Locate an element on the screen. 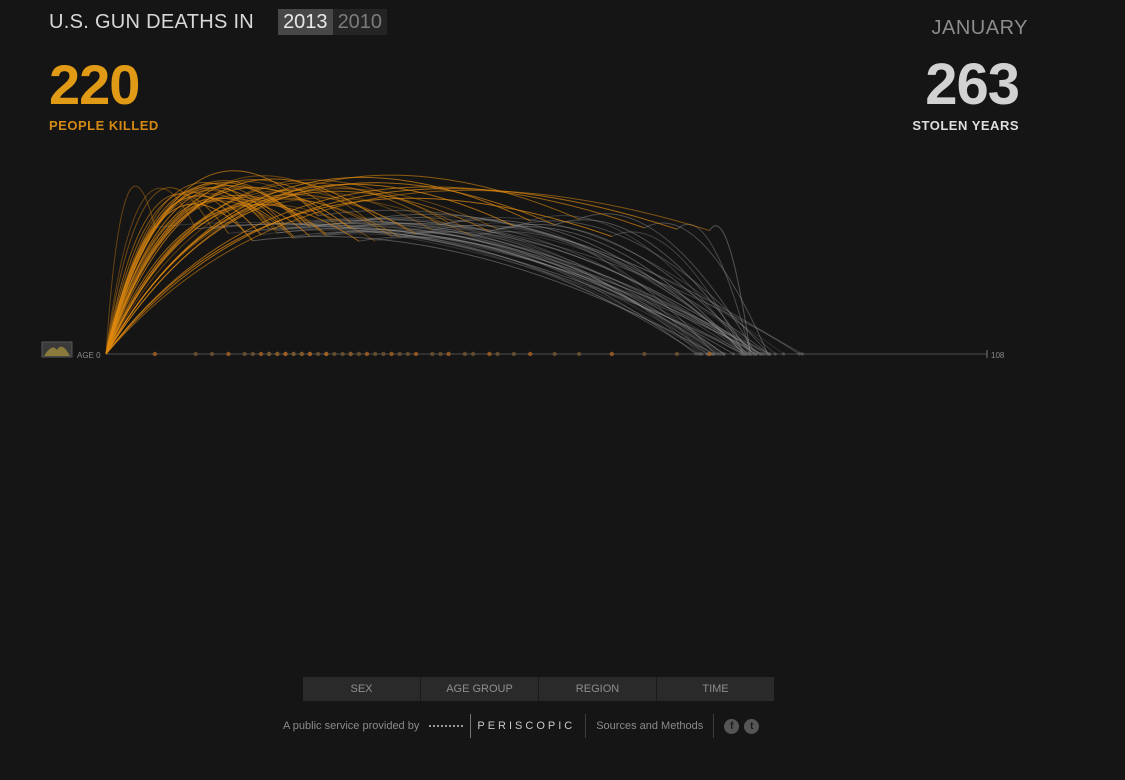  filter-age-group-button: AGE GROUP is located at coordinates (479, 689).